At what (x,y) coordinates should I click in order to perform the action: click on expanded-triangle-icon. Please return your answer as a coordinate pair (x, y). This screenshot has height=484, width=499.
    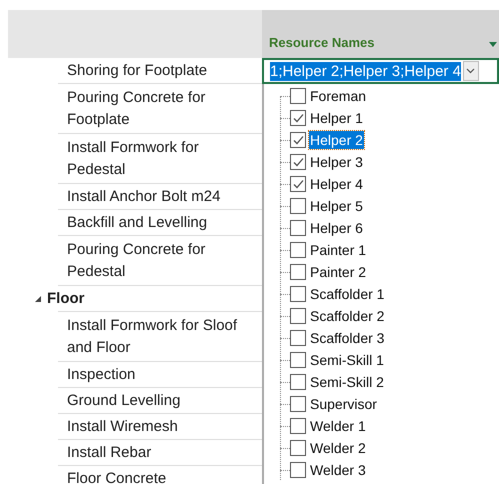
    Looking at the image, I should click on (38, 299).